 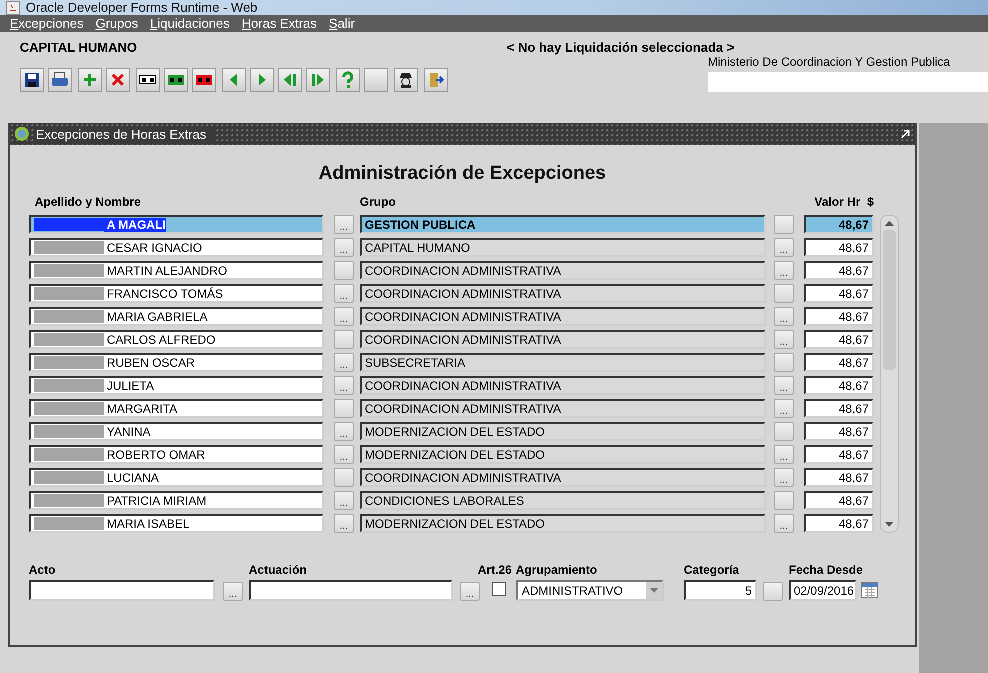 What do you see at coordinates (176, 224) in the screenshot?
I see `name-field: A MAGALI` at bounding box center [176, 224].